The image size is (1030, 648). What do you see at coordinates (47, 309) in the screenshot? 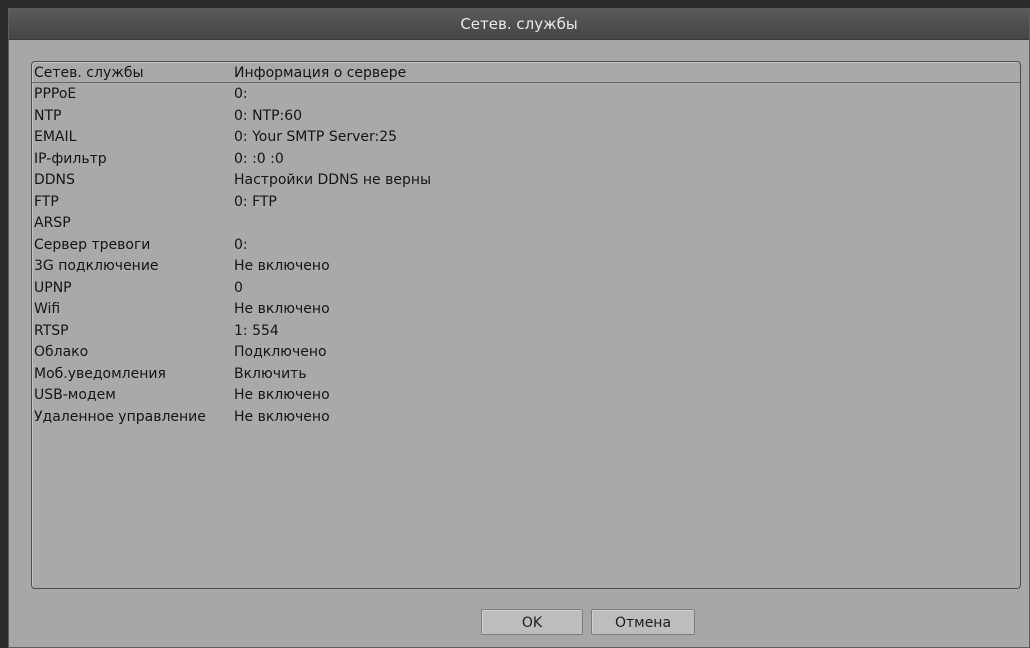
I see `row-service-name: Wifi` at bounding box center [47, 309].